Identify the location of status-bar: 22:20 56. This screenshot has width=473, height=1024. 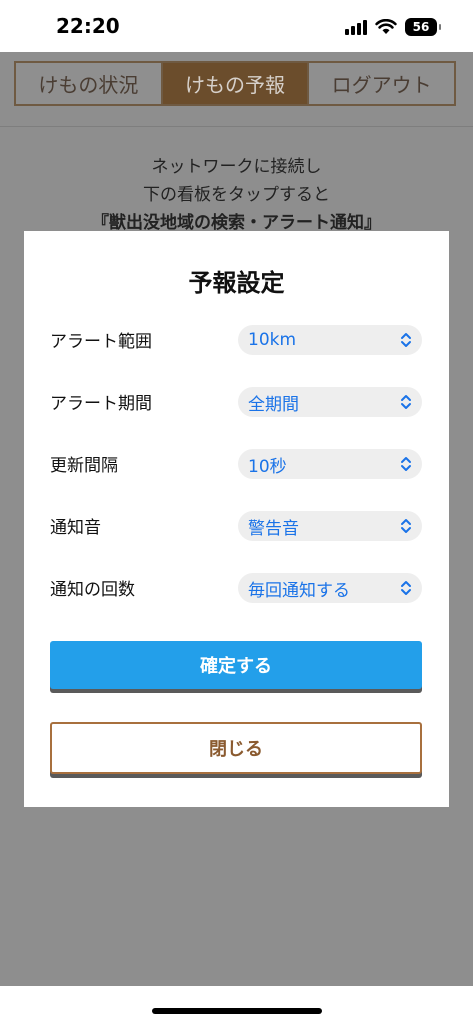
(236, 26).